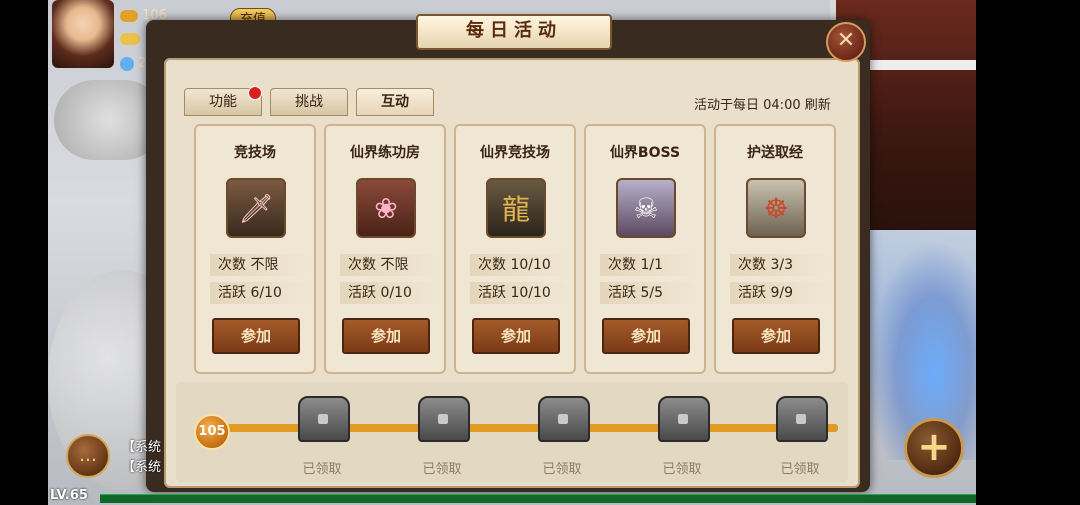 The width and height of the screenshot is (1080, 505). I want to click on activity-name: 竞技场, so click(255, 153).